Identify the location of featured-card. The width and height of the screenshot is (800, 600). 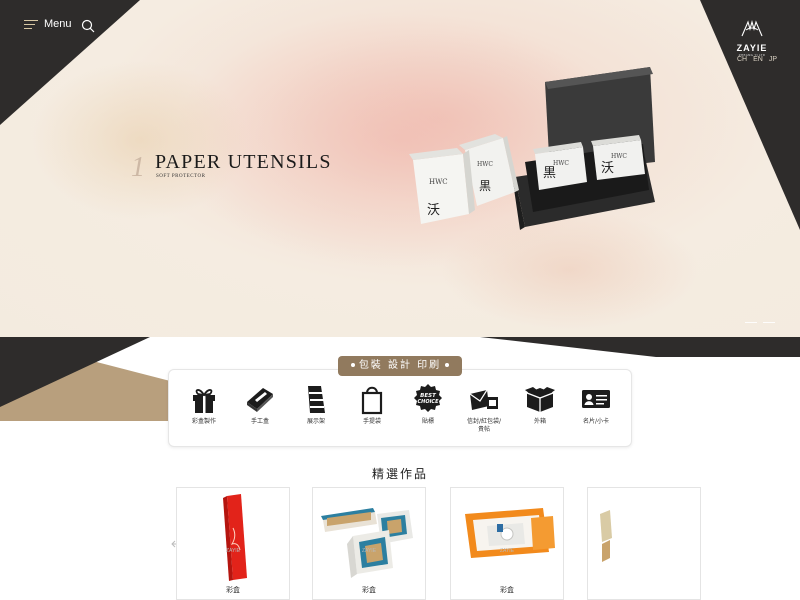
(644, 543).